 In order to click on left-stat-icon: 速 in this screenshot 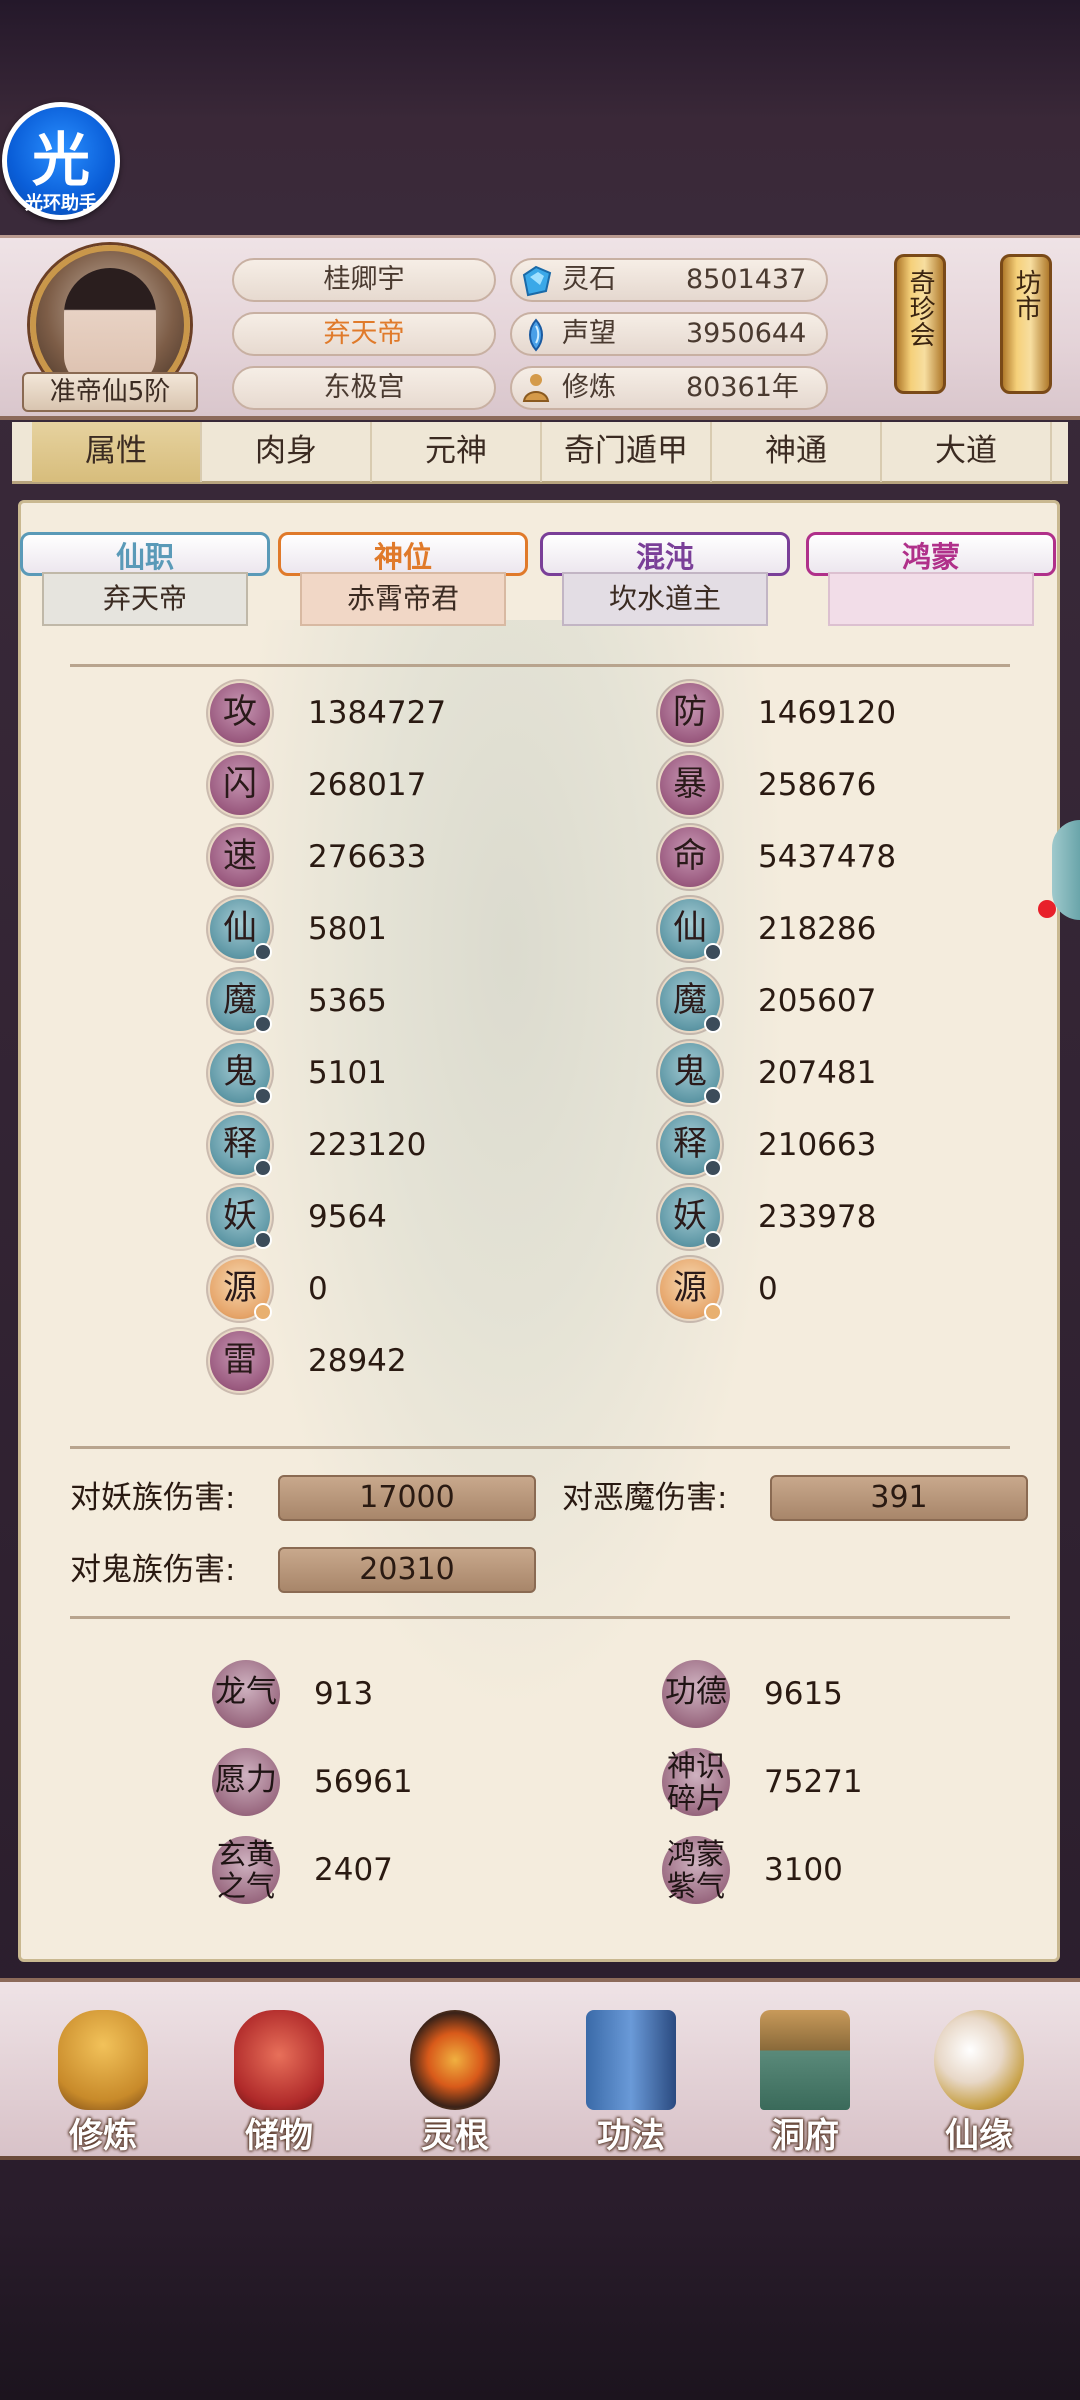, I will do `click(240, 857)`.